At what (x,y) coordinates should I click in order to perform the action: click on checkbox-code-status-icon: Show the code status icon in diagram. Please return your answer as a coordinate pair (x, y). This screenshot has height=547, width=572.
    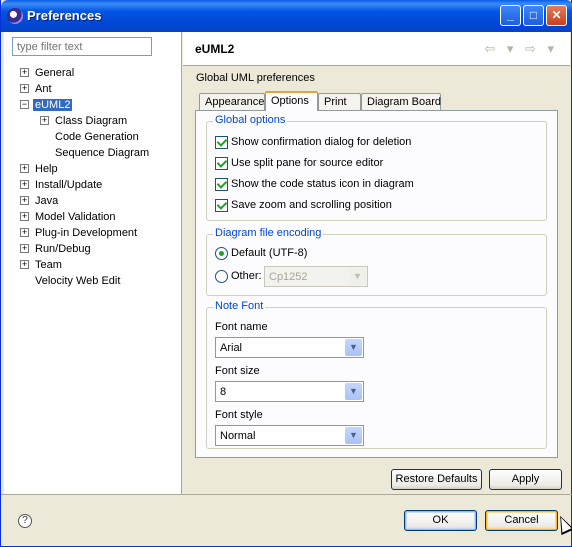
    Looking at the image, I should click on (314, 184).